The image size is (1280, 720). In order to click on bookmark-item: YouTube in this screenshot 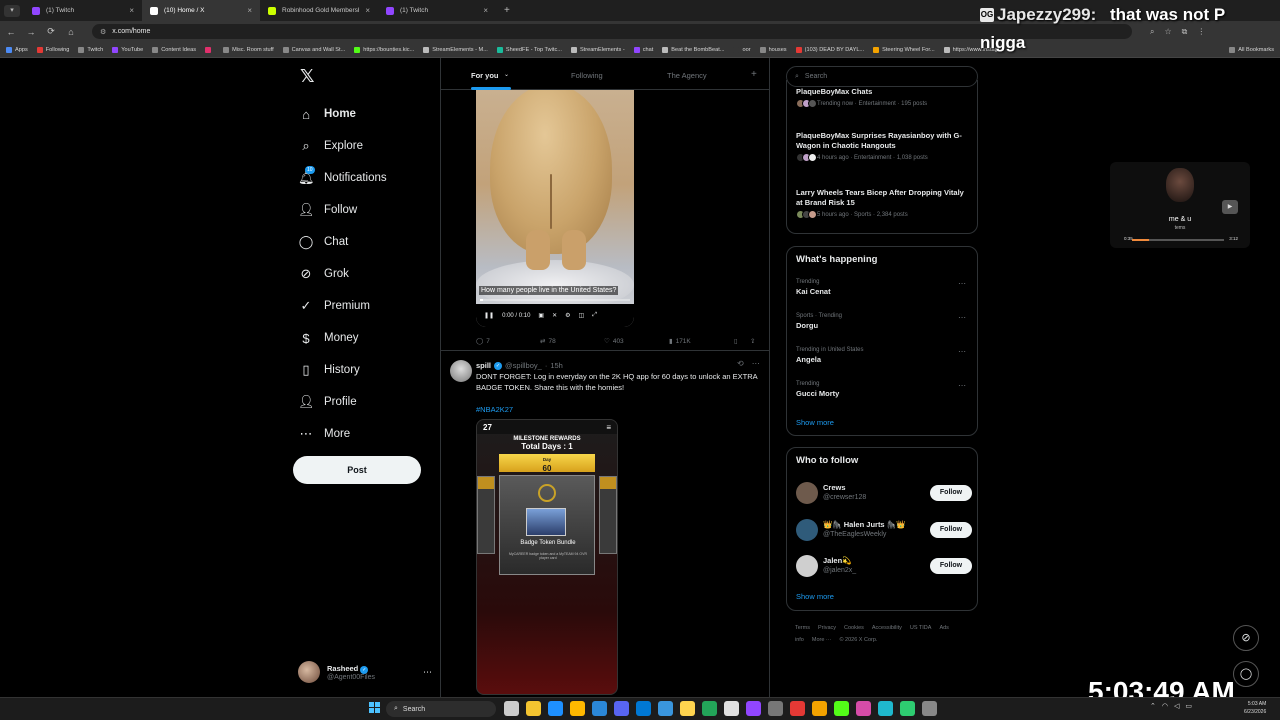, I will do `click(127, 49)`.